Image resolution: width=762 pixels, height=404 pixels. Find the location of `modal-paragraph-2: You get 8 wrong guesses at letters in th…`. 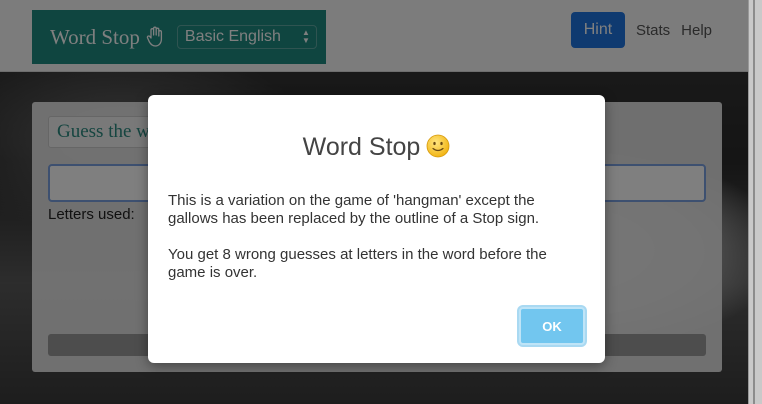

modal-paragraph-2: You get 8 wrong guesses at letters in th… is located at coordinates (357, 263).